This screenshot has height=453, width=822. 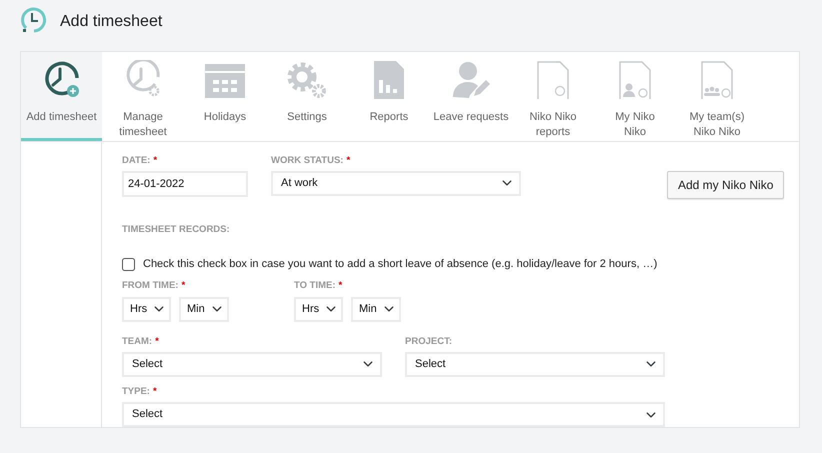 What do you see at coordinates (140, 391) in the screenshot?
I see `field-label: TYPE: *` at bounding box center [140, 391].